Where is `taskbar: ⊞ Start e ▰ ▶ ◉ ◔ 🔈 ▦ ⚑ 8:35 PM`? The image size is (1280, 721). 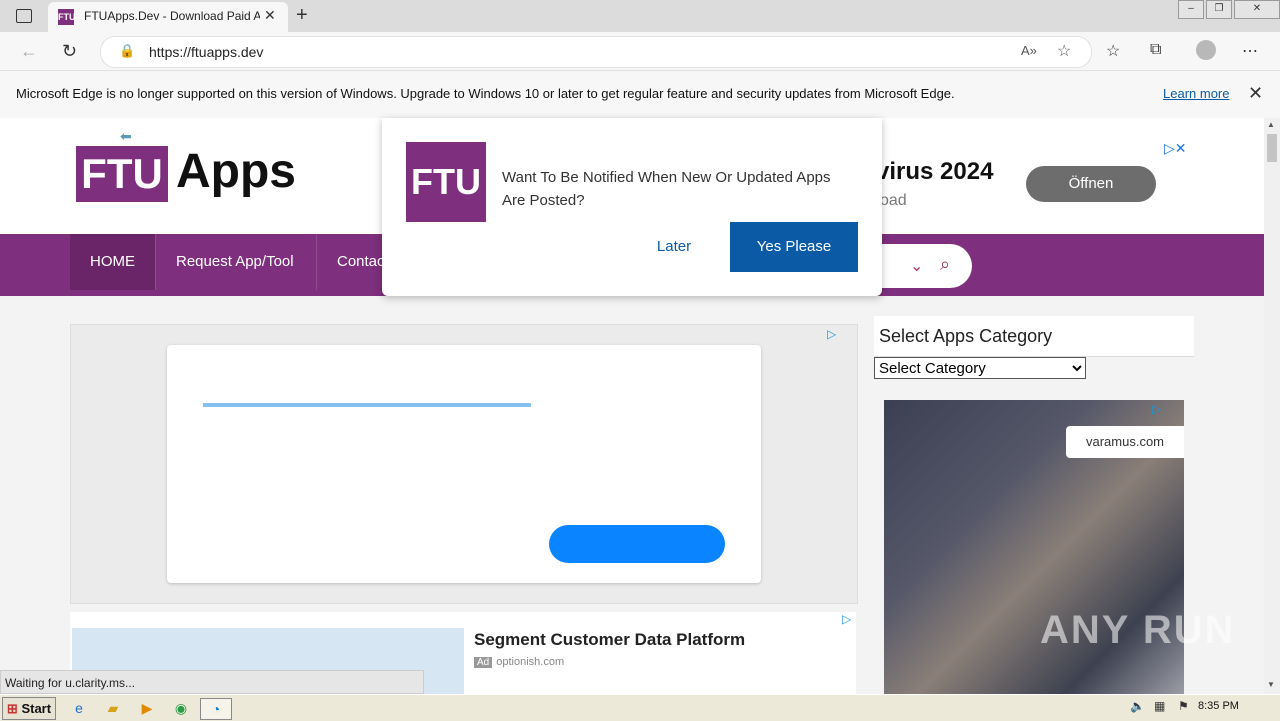
taskbar: ⊞ Start e ▰ ▶ ◉ ◔ 🔈 ▦ ⚑ 8:35 PM is located at coordinates (640, 707).